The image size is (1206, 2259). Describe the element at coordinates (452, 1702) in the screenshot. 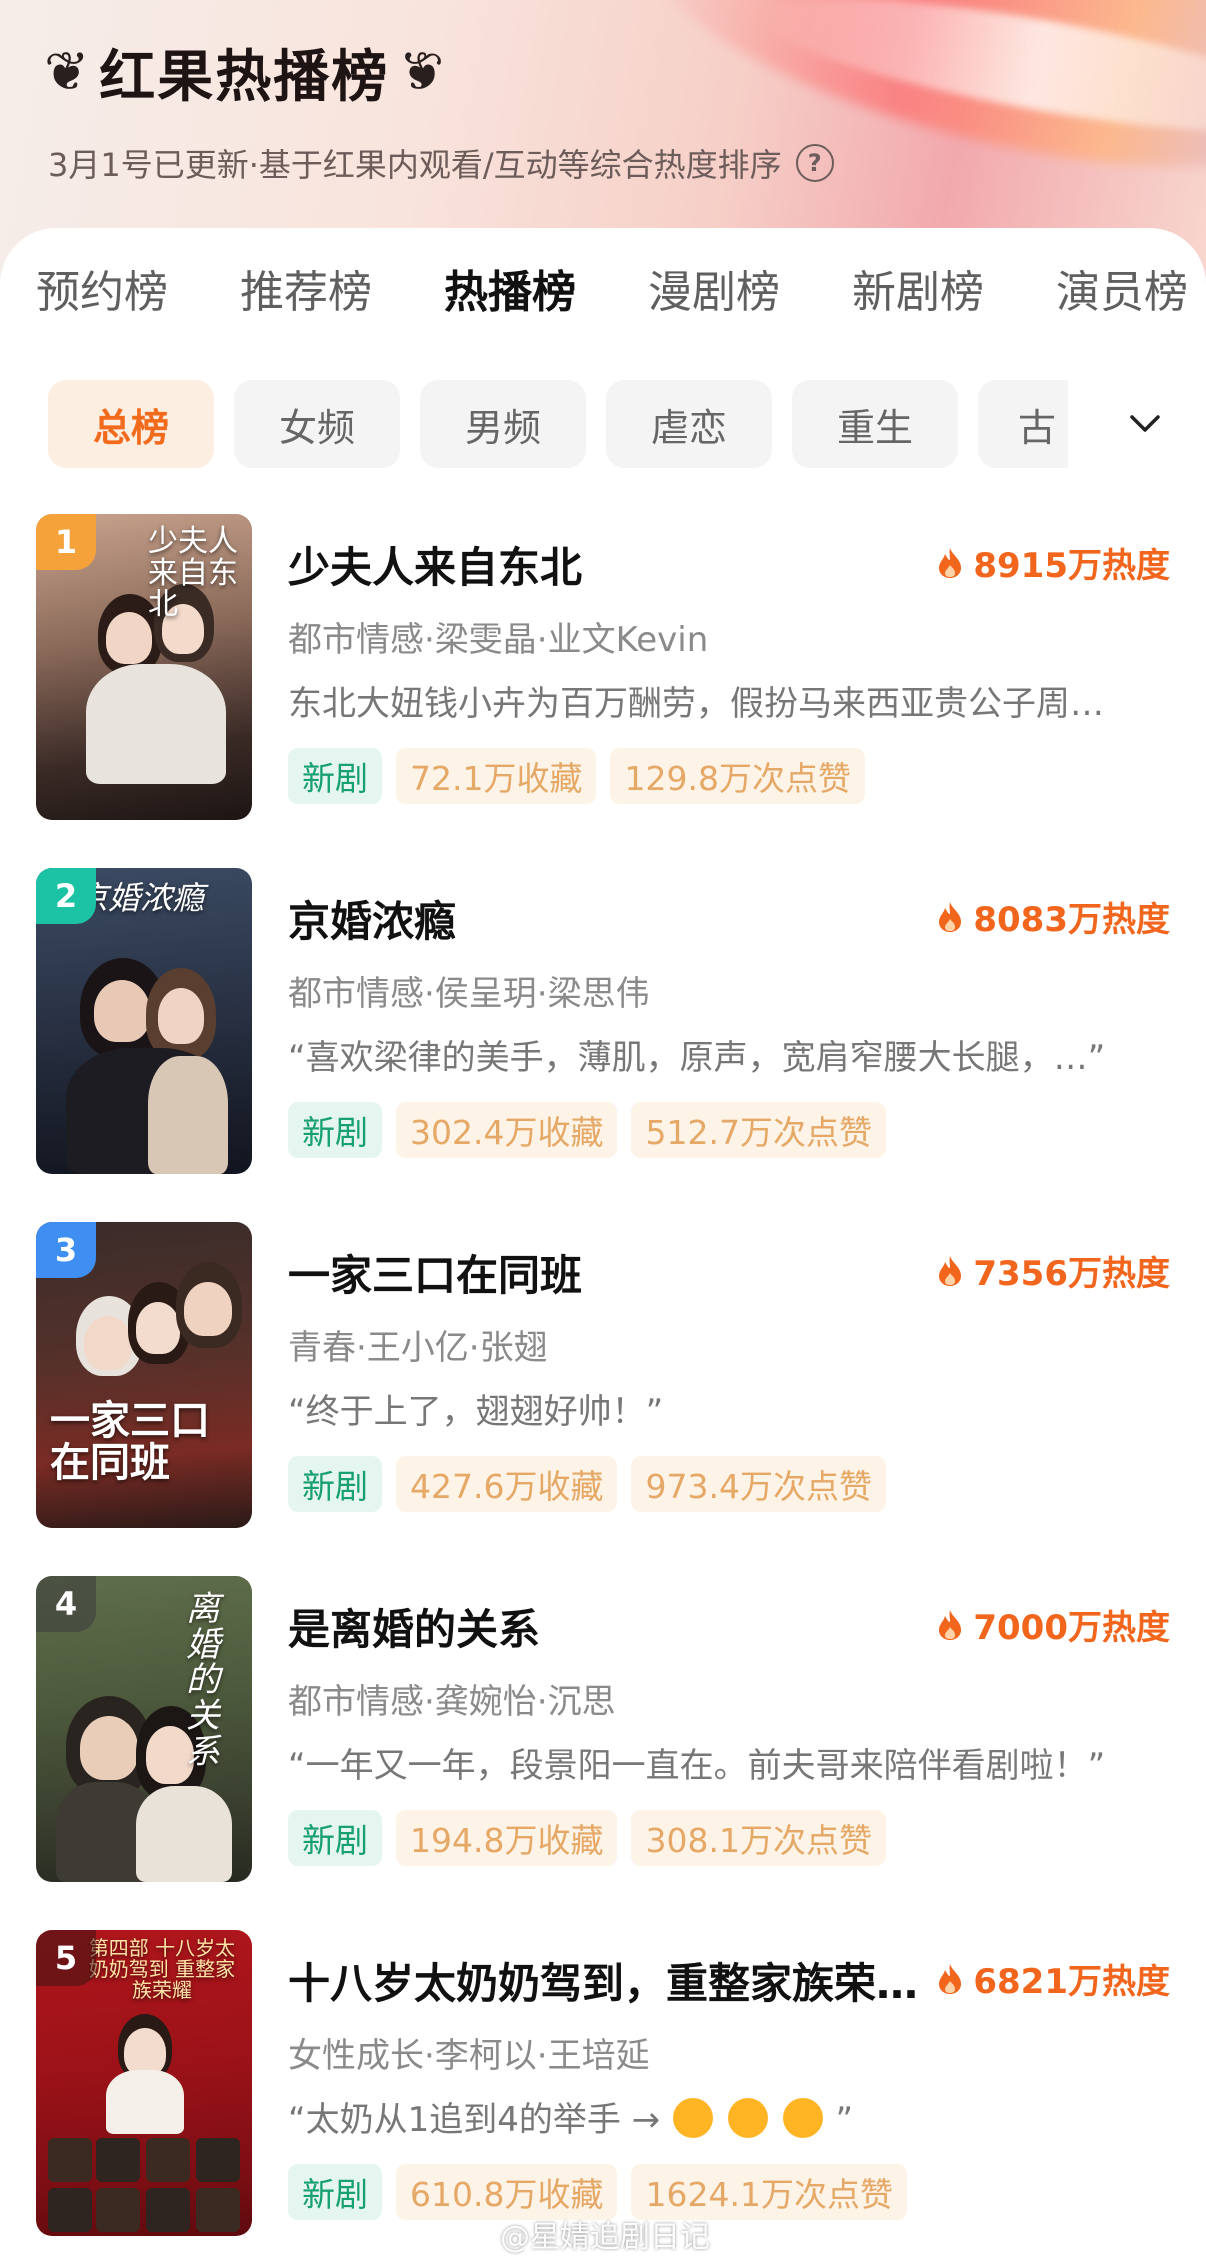

I see `drama-meta: 都市情感·龚婉怡·沉思` at that location.